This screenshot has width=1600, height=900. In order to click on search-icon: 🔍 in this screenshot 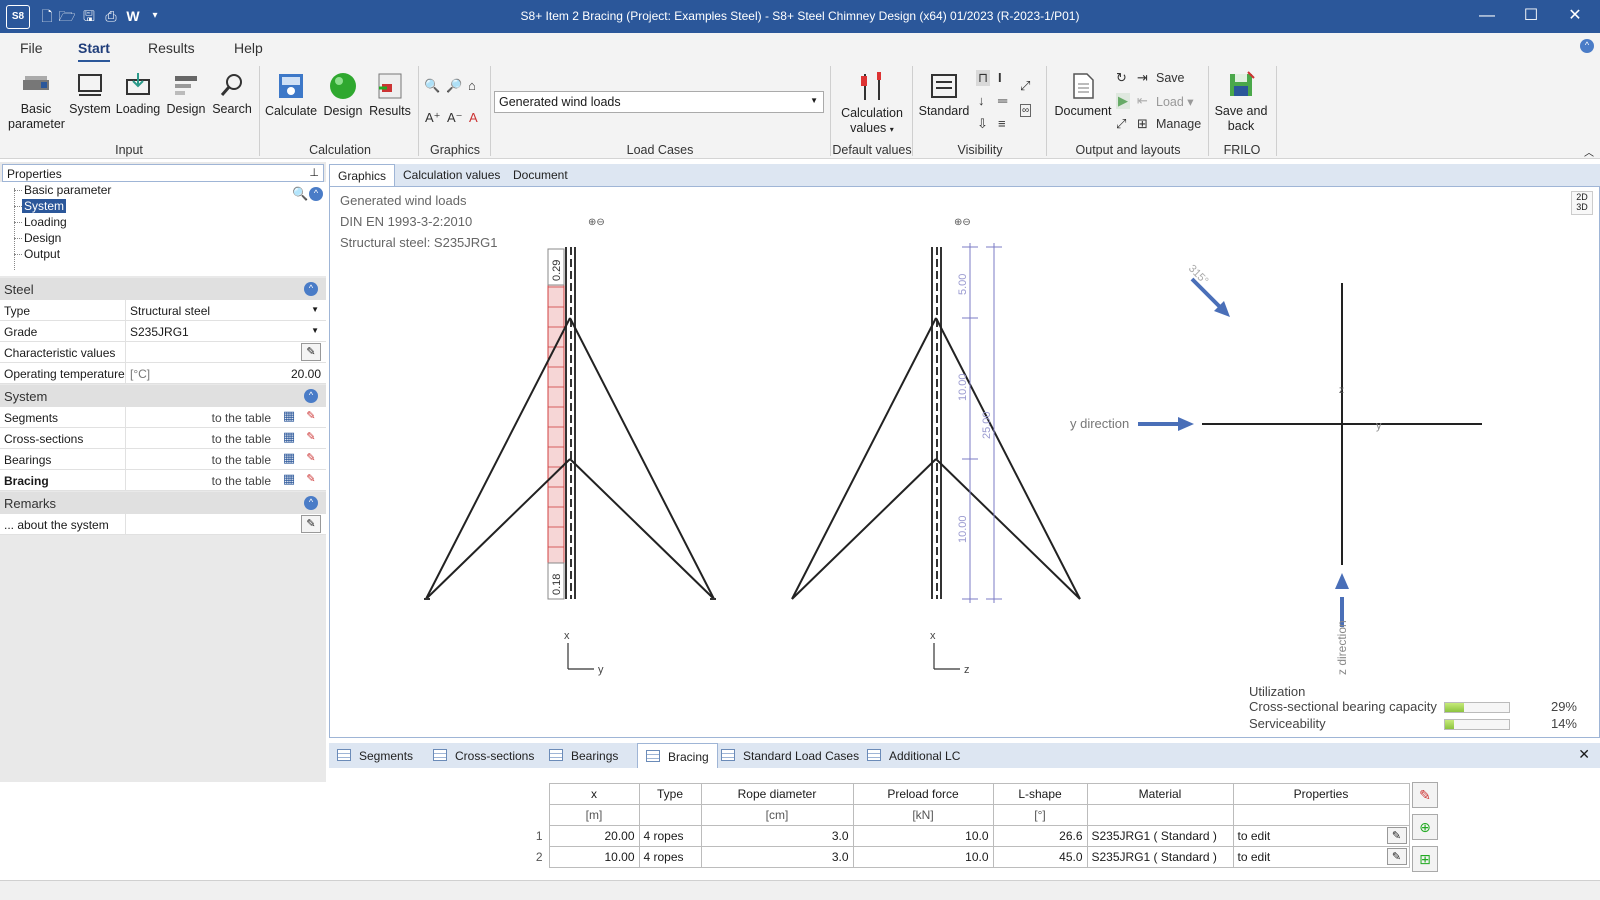, I will do `click(300, 194)`.